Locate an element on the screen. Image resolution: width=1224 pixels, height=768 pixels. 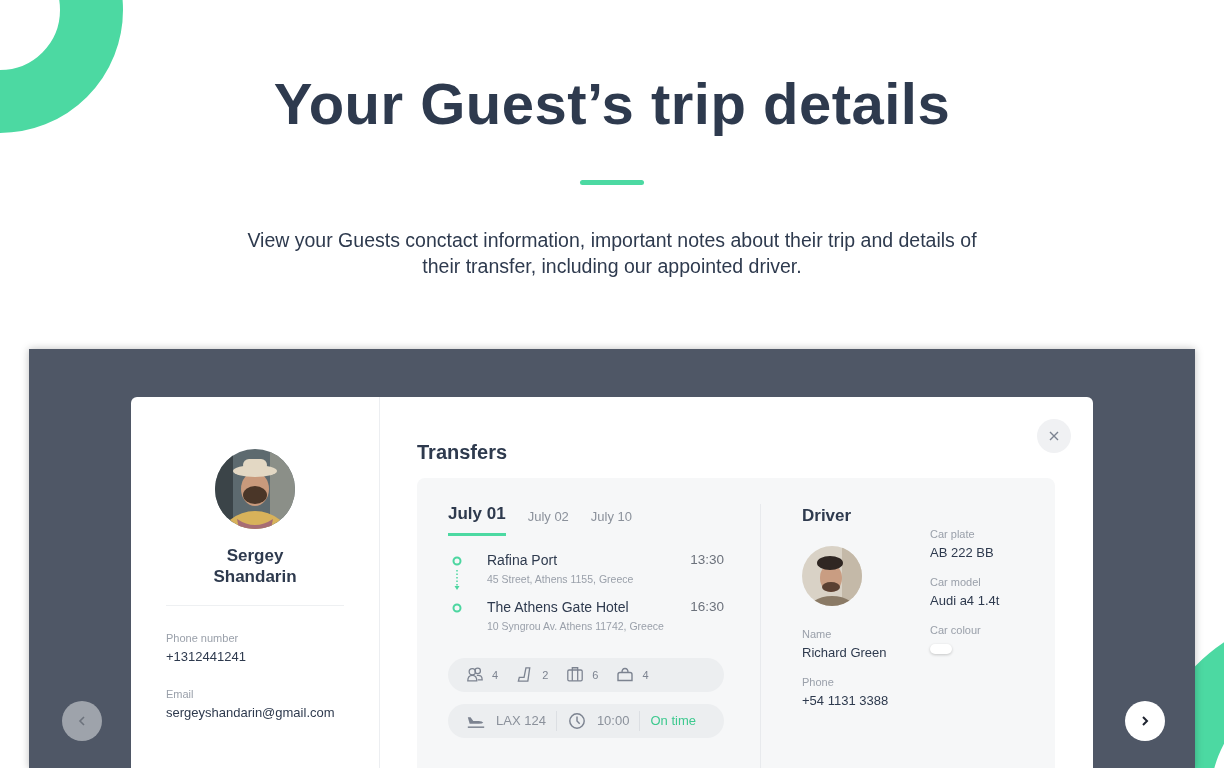
guest-name: Sergey Shandarin is located at coordinates (255, 565).